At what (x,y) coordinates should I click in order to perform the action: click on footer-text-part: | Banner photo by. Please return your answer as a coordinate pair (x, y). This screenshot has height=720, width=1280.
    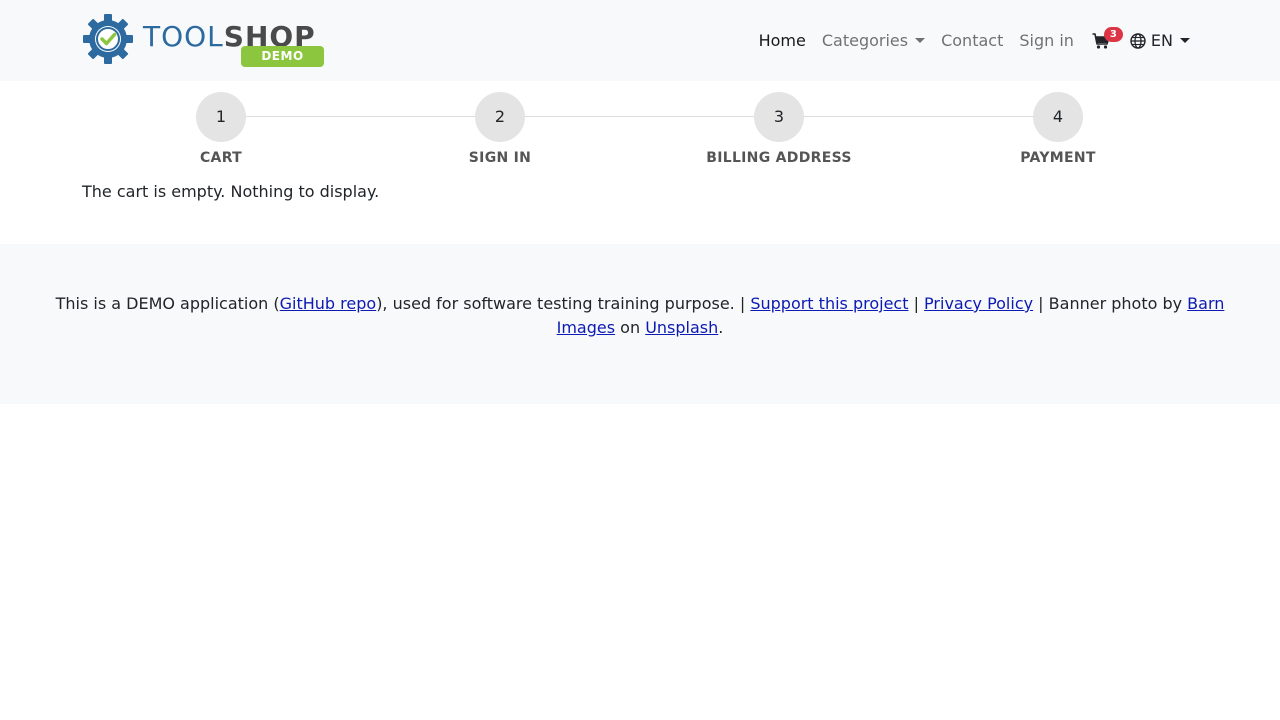
    Looking at the image, I should click on (1110, 303).